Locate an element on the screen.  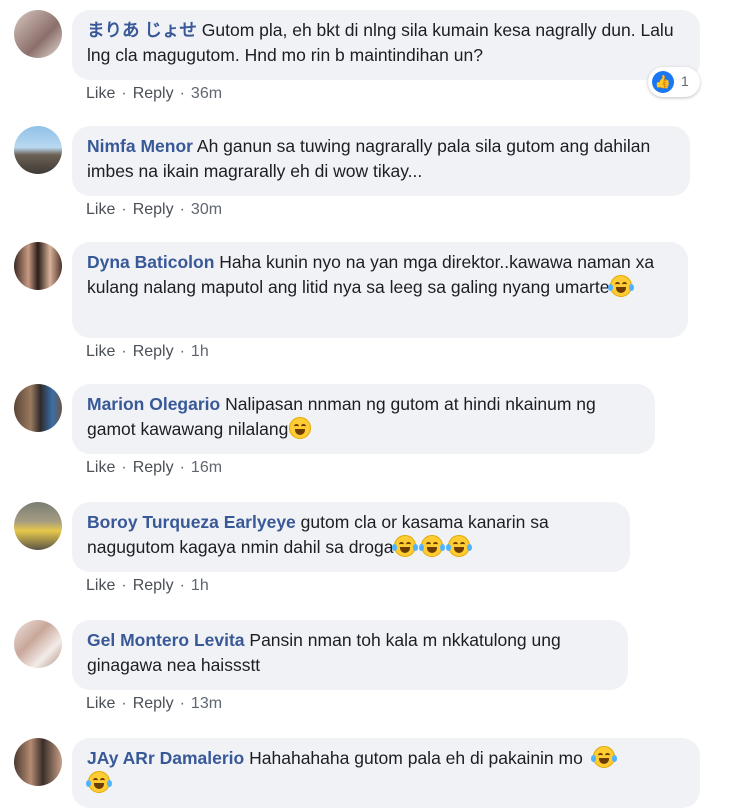
reaction-badge: 👍 1 is located at coordinates (674, 82).